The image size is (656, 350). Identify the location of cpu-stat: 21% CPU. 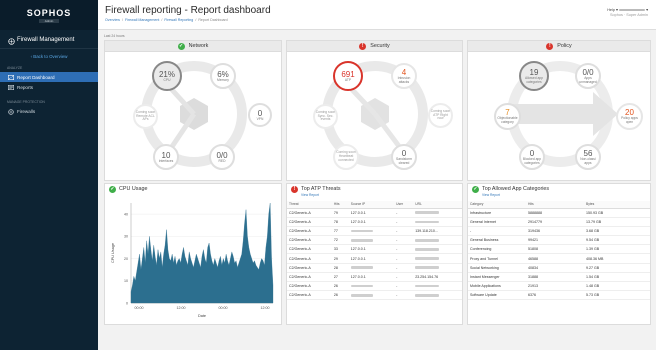
(167, 76).